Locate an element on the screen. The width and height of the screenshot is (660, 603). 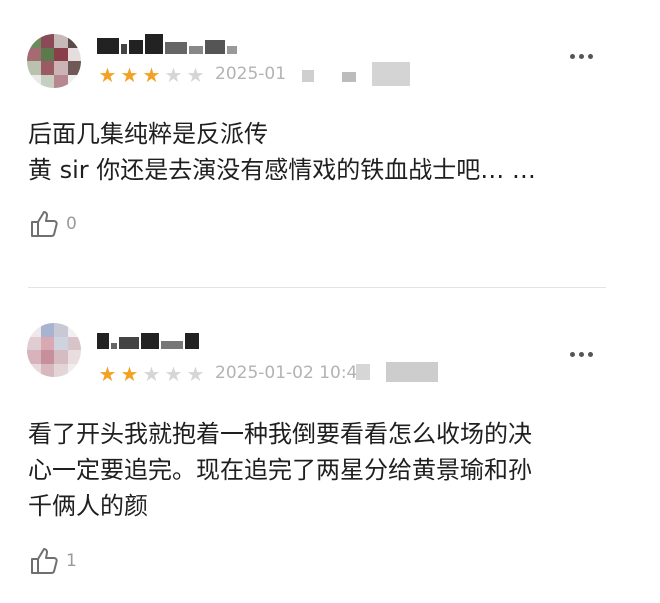
like-button: 1 is located at coordinates (52, 561).